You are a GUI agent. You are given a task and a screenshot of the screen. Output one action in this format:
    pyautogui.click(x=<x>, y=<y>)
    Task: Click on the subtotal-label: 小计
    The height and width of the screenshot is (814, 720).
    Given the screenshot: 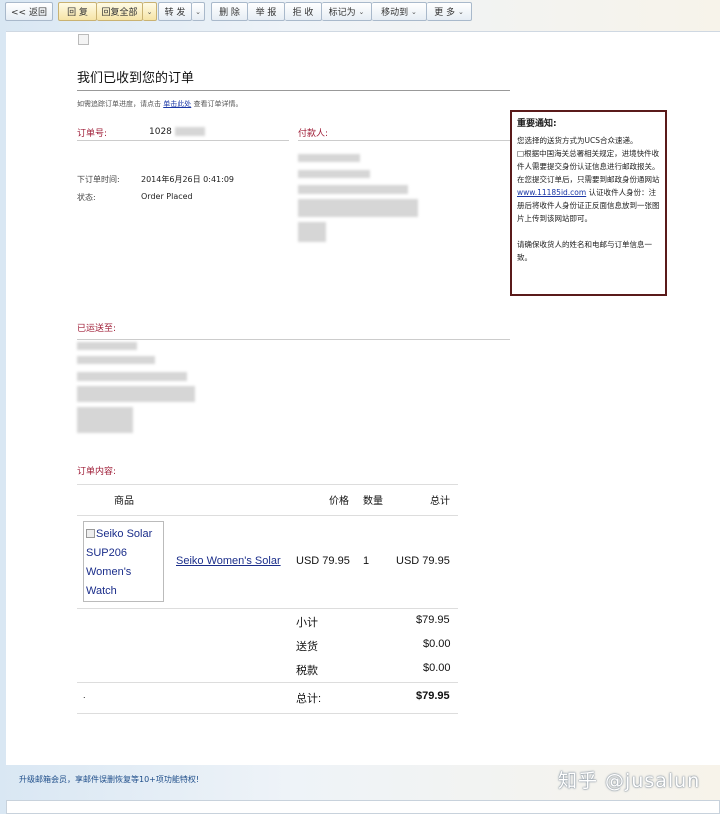 What is the action you would take?
    pyautogui.click(x=307, y=623)
    